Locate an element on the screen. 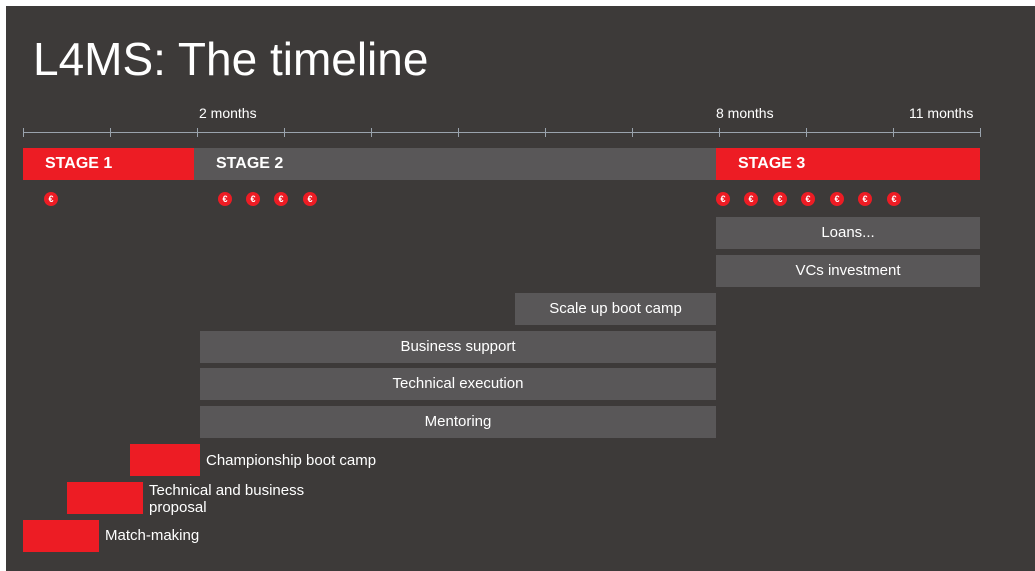  axis-label-2-months: 2 months is located at coordinates (228, 113).